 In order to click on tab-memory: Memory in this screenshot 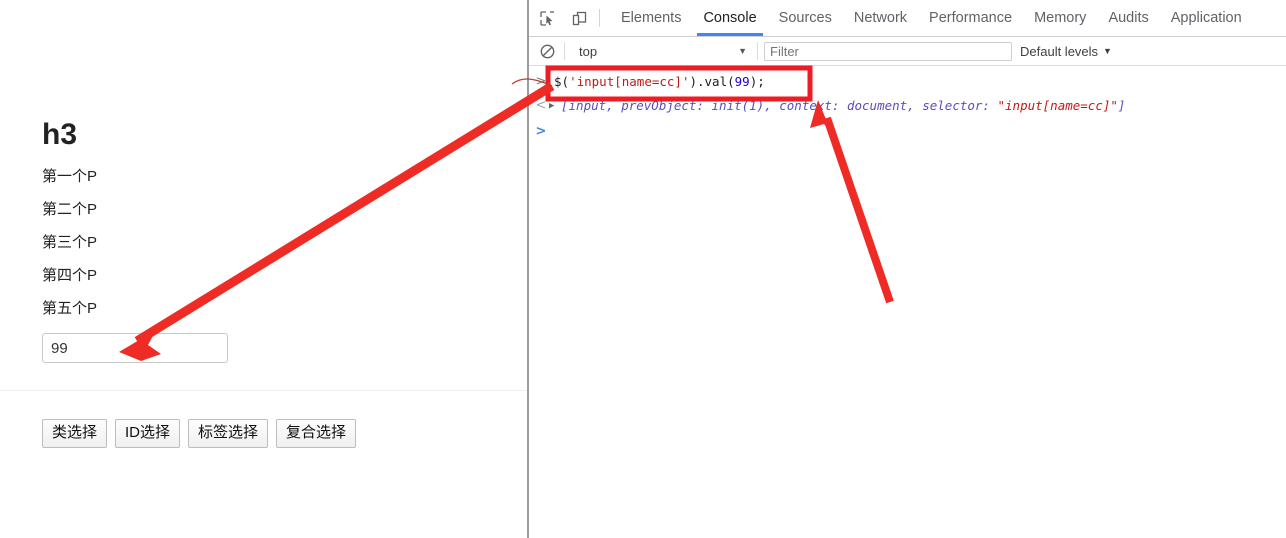, I will do `click(1060, 18)`.